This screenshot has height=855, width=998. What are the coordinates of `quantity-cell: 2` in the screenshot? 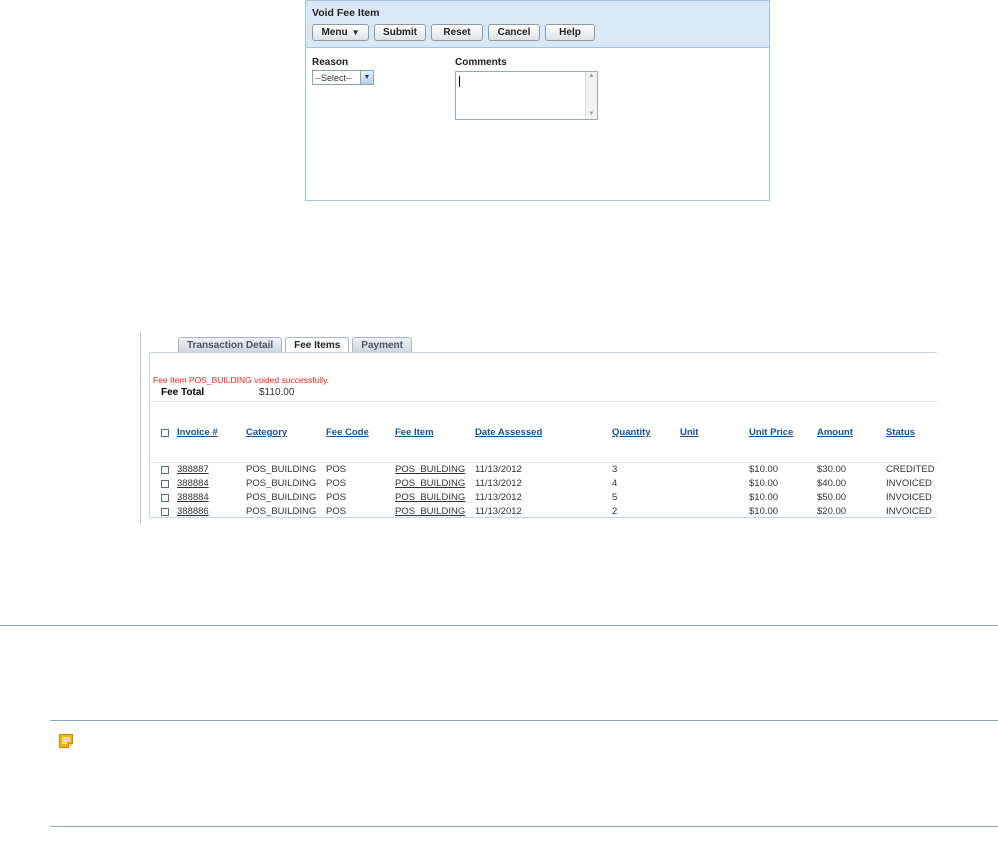 It's located at (615, 511).